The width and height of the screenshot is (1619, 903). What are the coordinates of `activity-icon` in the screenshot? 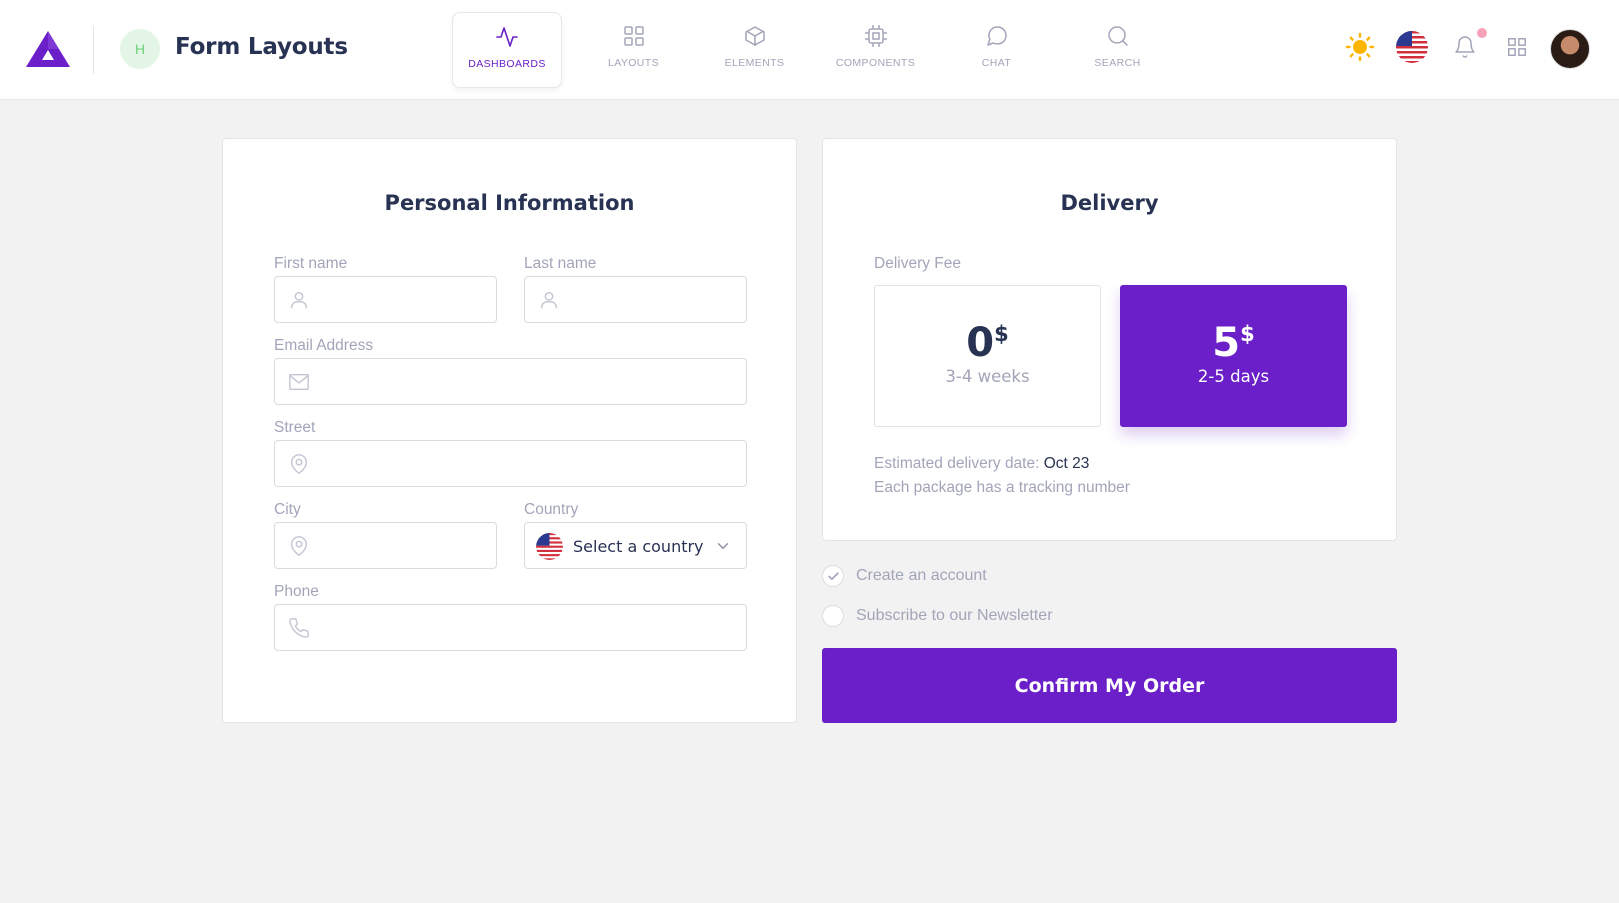 It's located at (507, 37).